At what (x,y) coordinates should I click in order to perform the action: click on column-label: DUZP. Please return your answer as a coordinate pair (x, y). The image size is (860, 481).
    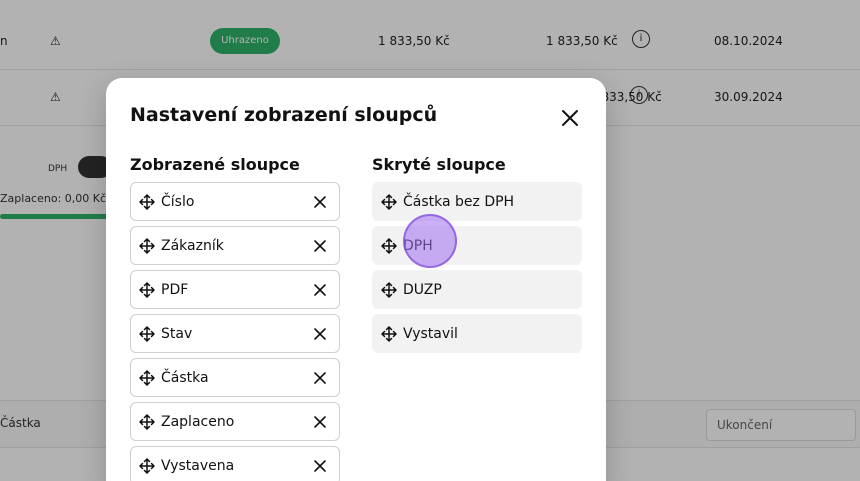
    Looking at the image, I should click on (422, 289).